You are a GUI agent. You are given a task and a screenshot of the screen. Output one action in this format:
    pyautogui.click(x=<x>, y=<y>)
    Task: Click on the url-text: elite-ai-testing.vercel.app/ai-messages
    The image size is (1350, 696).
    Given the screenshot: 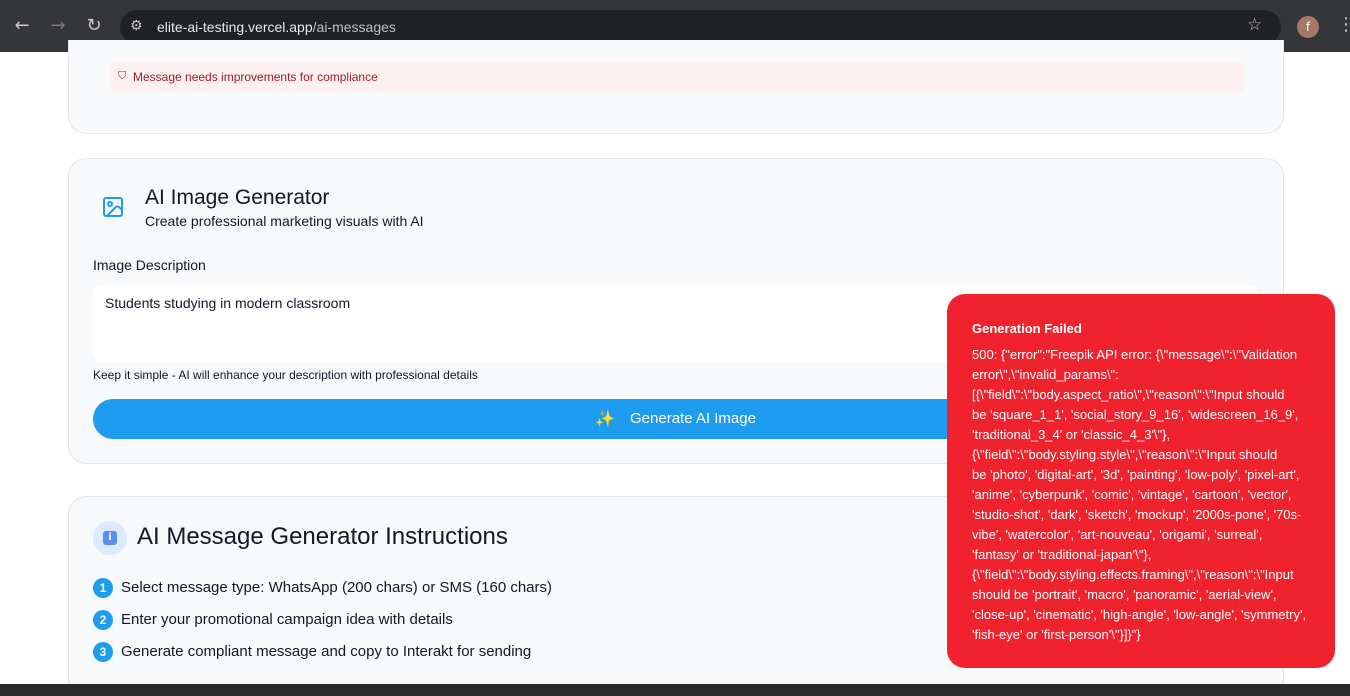 What is the action you would take?
    pyautogui.click(x=276, y=27)
    